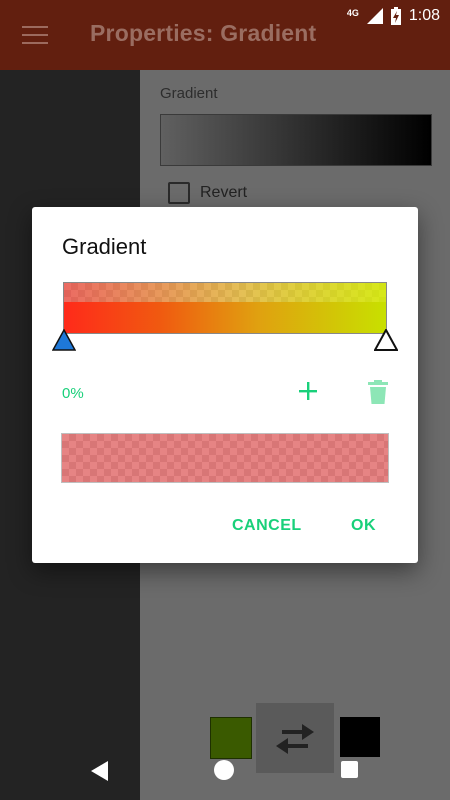  Describe the element at coordinates (378, 392) in the screenshot. I see `trash-icon` at that location.